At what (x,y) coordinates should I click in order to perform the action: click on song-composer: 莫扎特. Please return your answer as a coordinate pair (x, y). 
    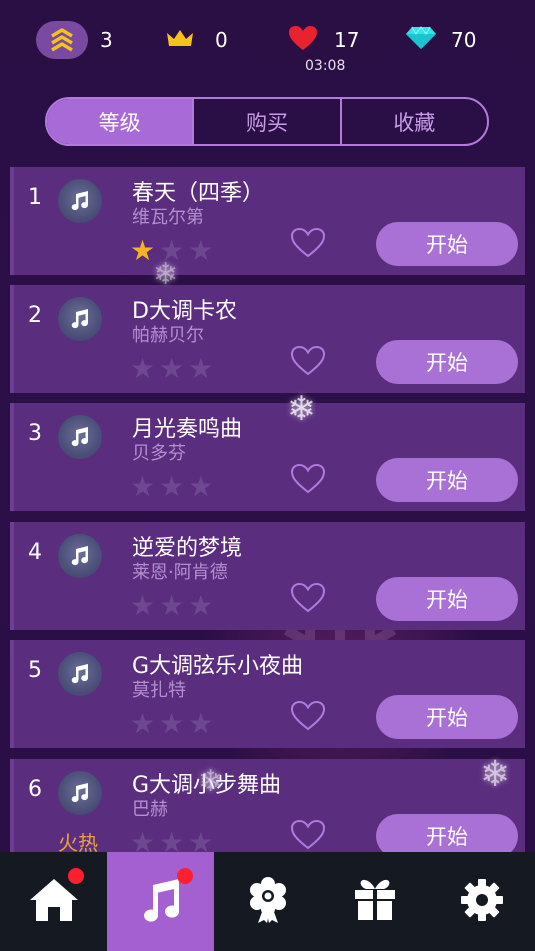
    Looking at the image, I should click on (159, 690).